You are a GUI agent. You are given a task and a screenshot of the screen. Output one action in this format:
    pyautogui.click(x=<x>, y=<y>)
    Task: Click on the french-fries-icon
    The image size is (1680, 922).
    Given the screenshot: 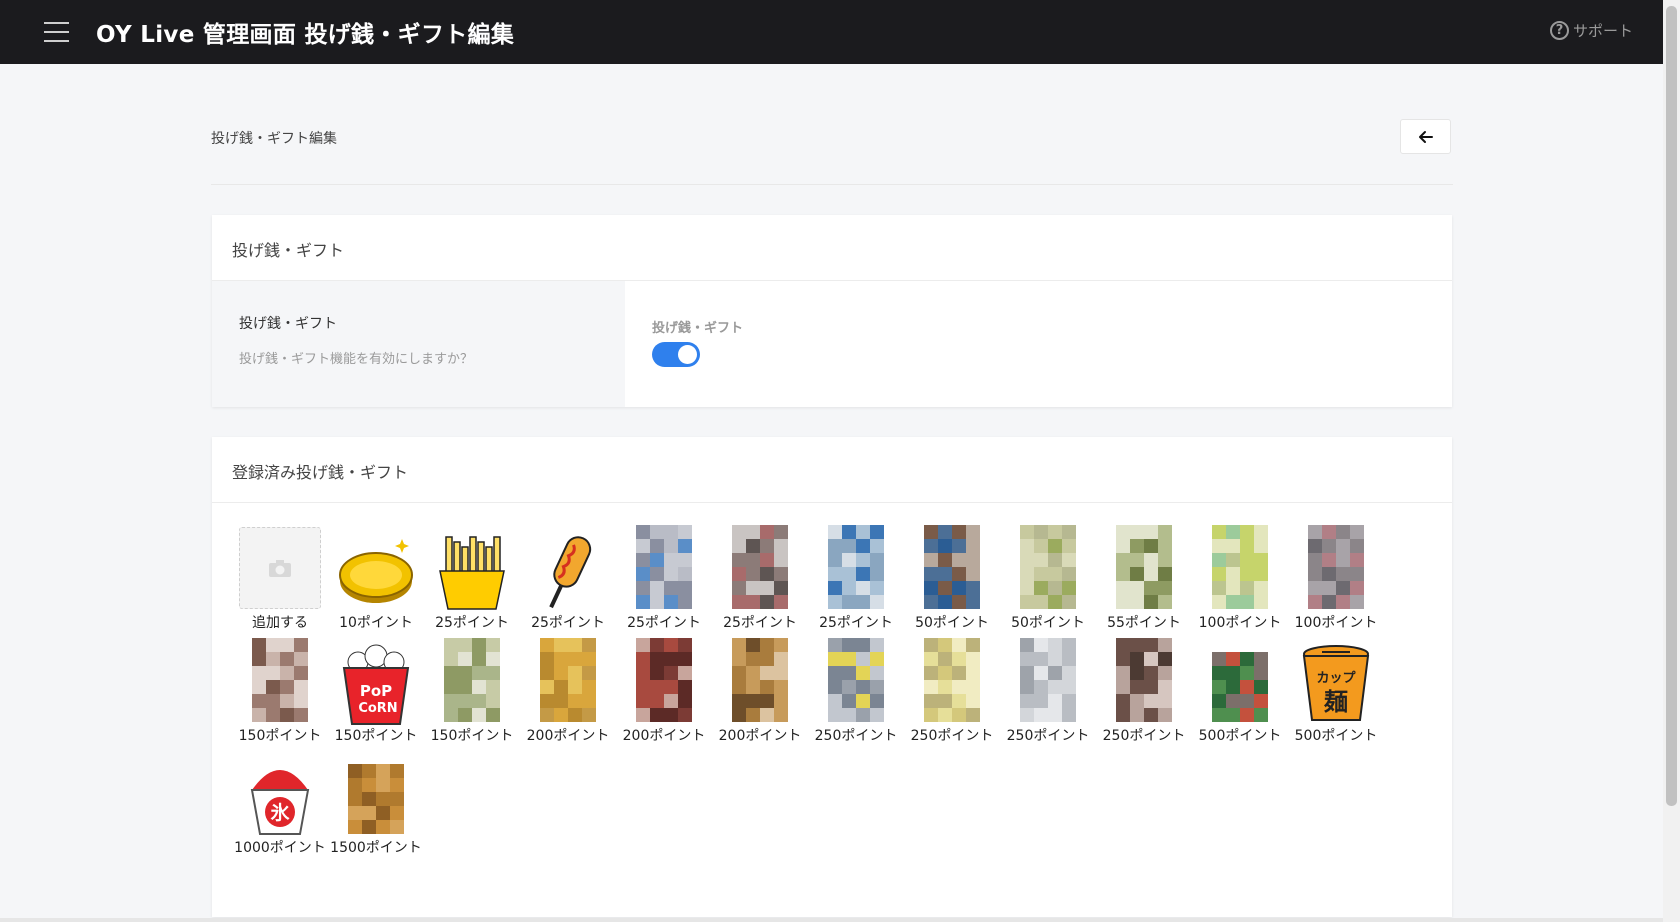 What is the action you would take?
    pyautogui.click(x=472, y=573)
    